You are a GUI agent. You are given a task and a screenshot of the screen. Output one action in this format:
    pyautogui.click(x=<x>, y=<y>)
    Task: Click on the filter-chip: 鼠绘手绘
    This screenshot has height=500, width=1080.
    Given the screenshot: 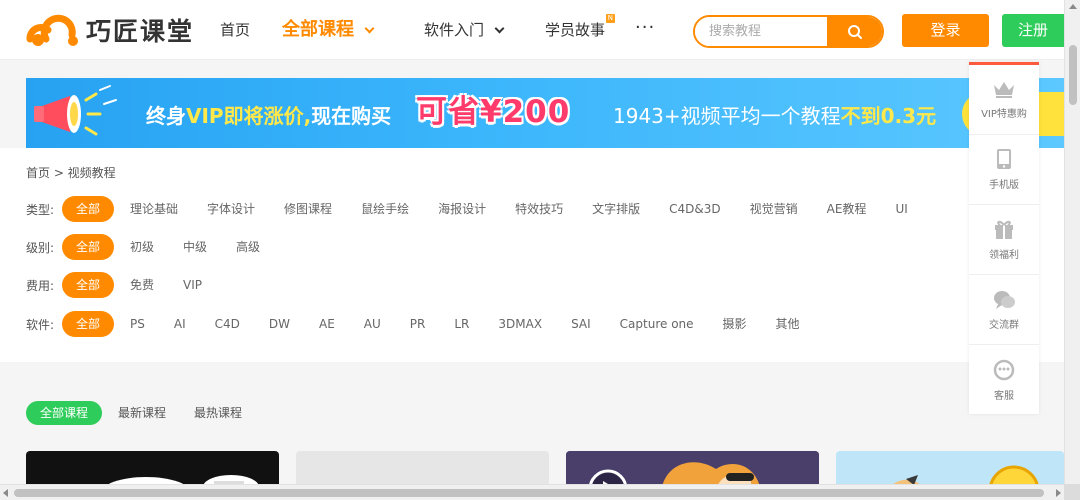 What is the action you would take?
    pyautogui.click(x=385, y=209)
    